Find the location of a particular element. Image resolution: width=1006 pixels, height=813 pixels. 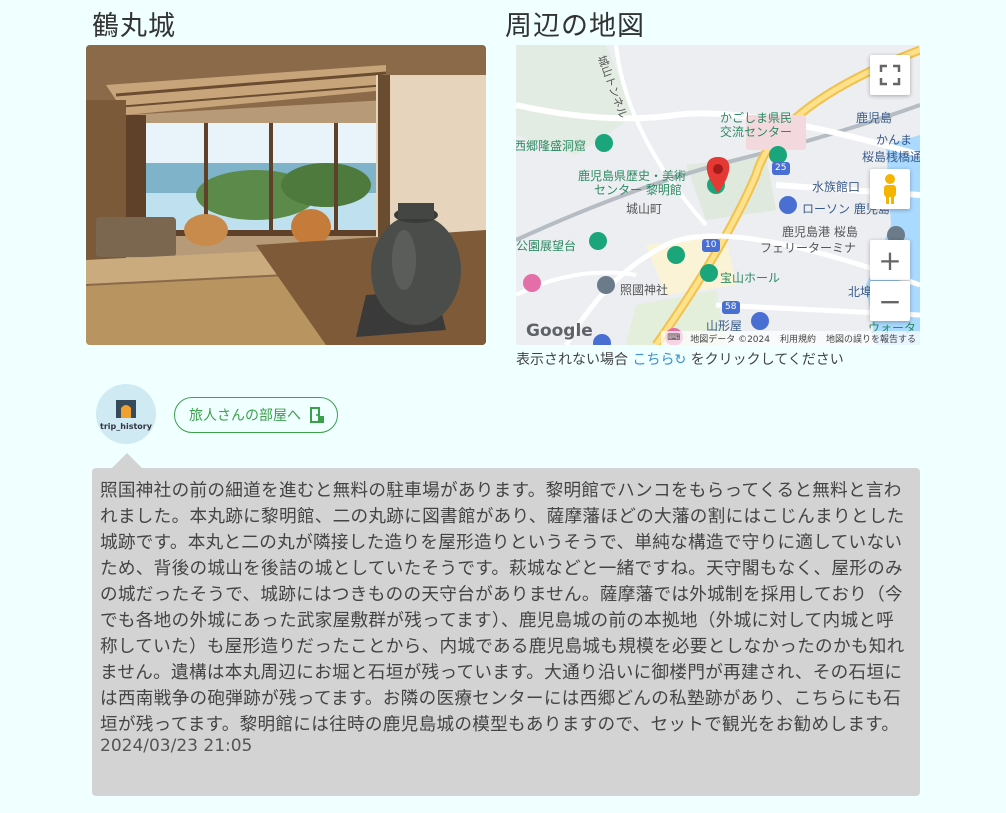

room-photo-image is located at coordinates (286, 195).